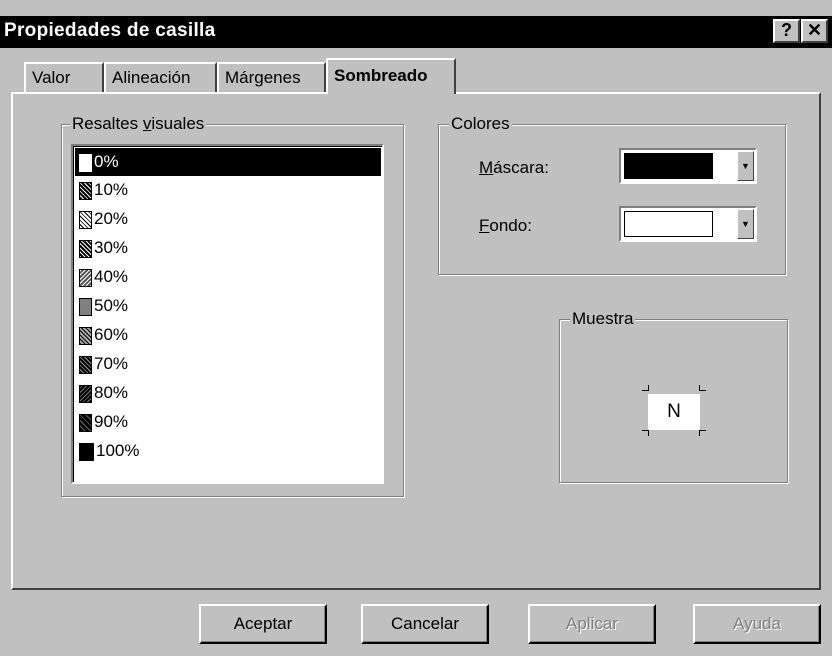 This screenshot has height=656, width=832. What do you see at coordinates (111, 363) in the screenshot?
I see `list-item-label: 70%` at bounding box center [111, 363].